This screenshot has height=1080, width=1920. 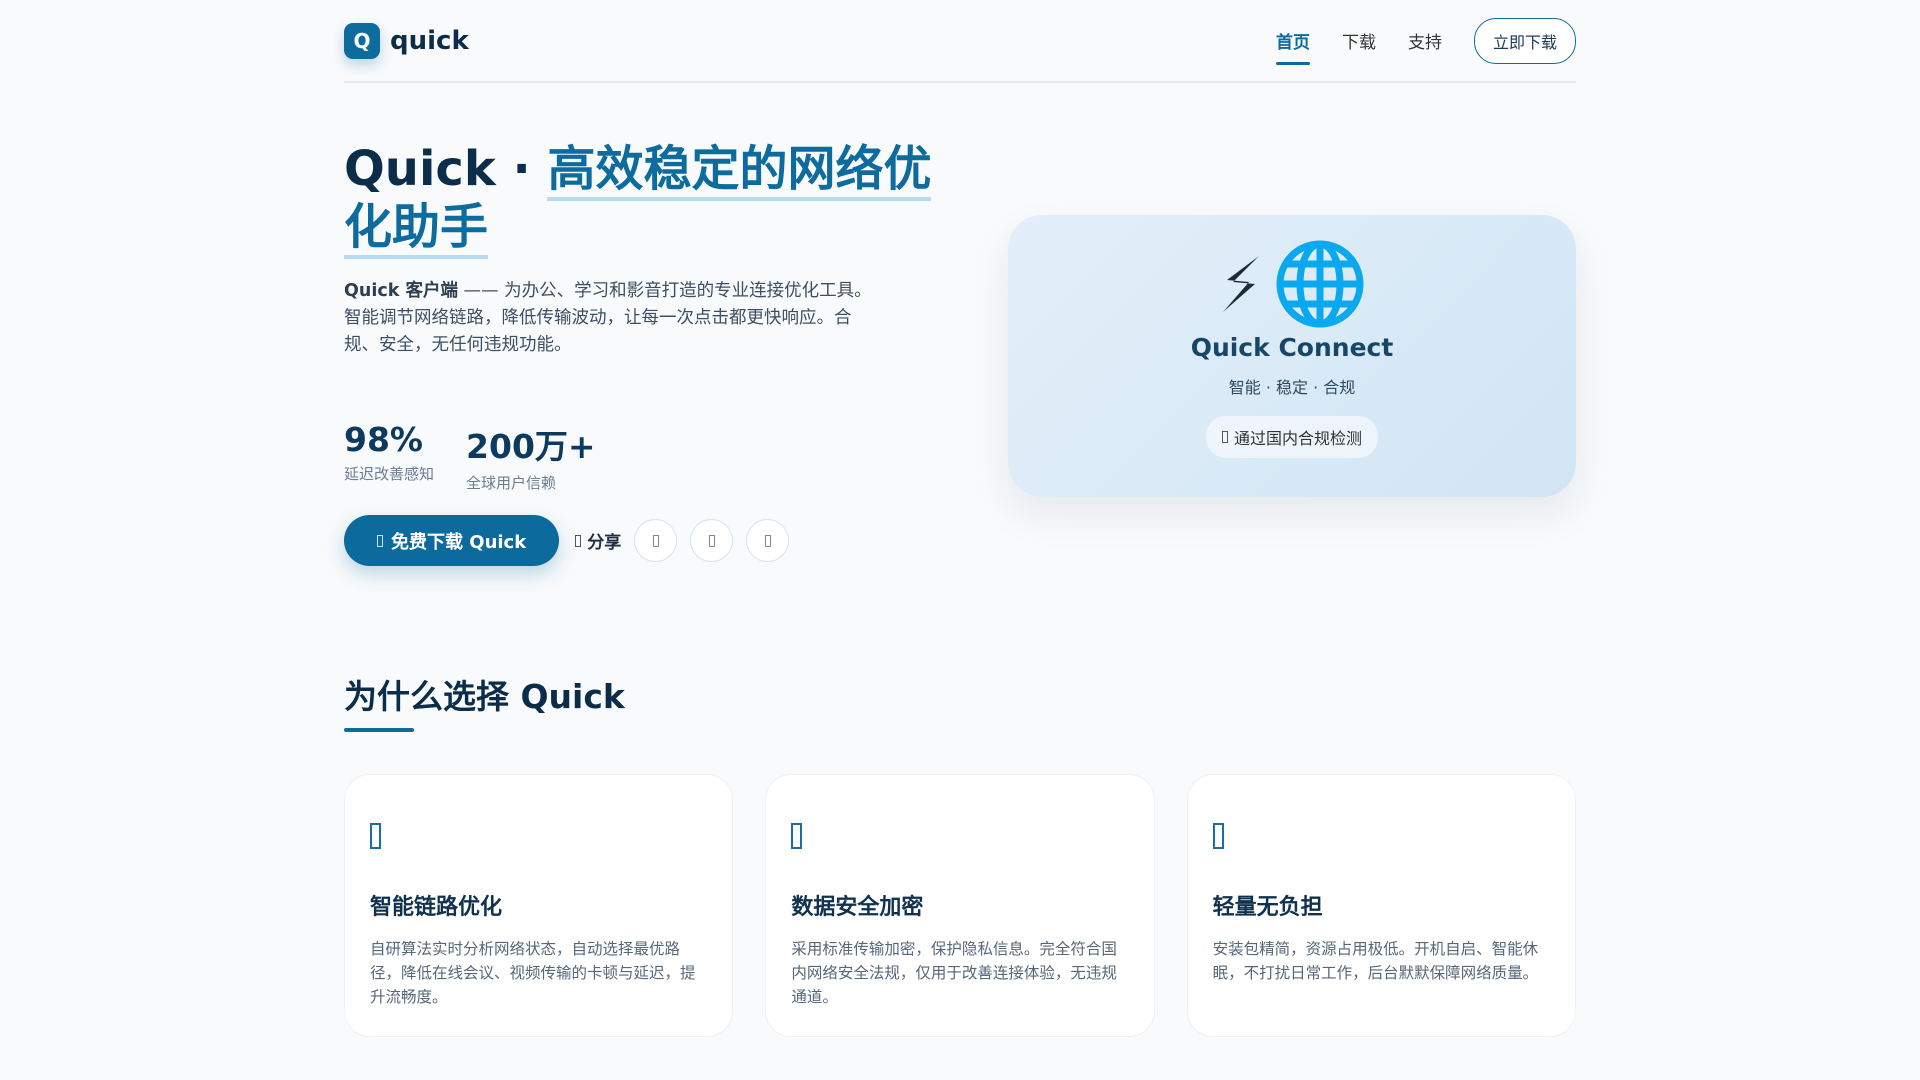 I want to click on features-title: 为什么选择 Quick, so click(x=484, y=696).